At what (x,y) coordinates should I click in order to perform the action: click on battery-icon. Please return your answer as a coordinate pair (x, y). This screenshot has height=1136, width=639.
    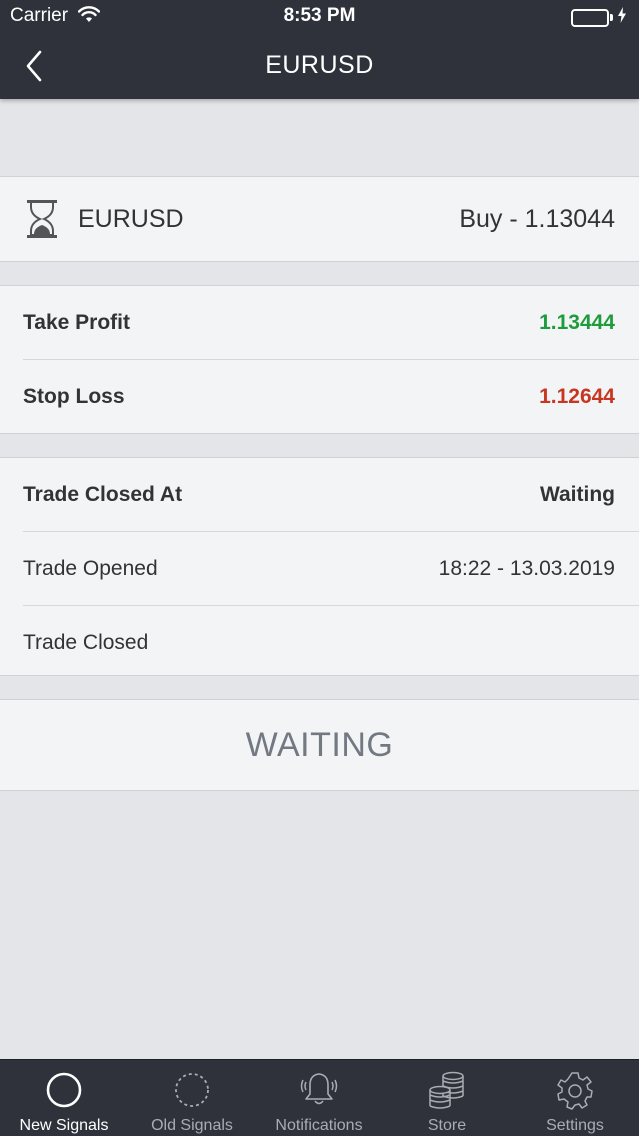
    Looking at the image, I should click on (599, 17).